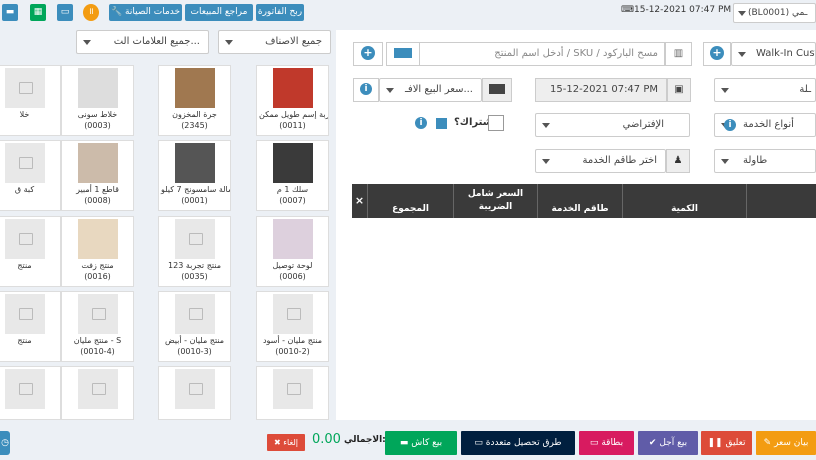  What do you see at coordinates (292, 276) in the screenshot?
I see `product-code: (0006)` at bounding box center [292, 276].